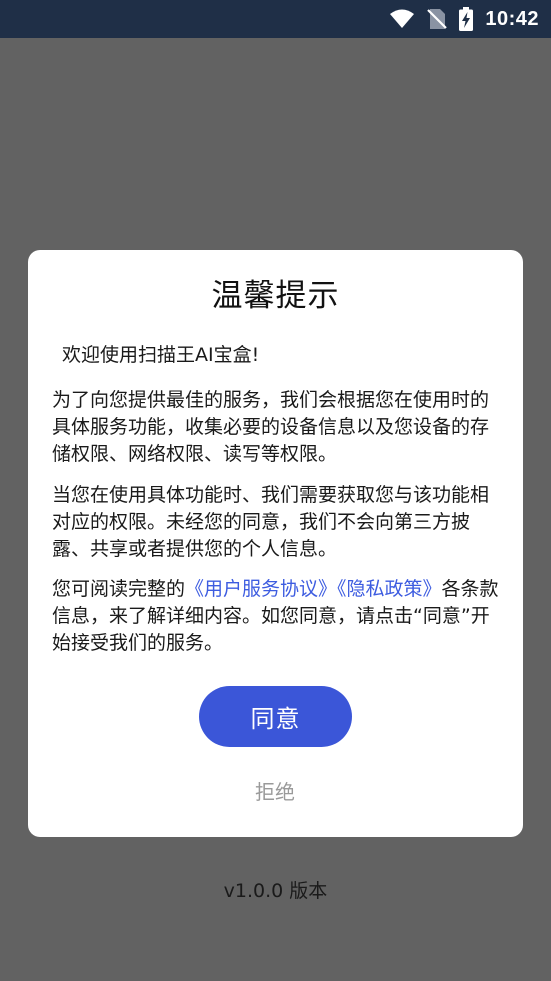 This screenshot has width=551, height=981. What do you see at coordinates (275, 891) in the screenshot?
I see `version-label: v1.0.0 版本` at bounding box center [275, 891].